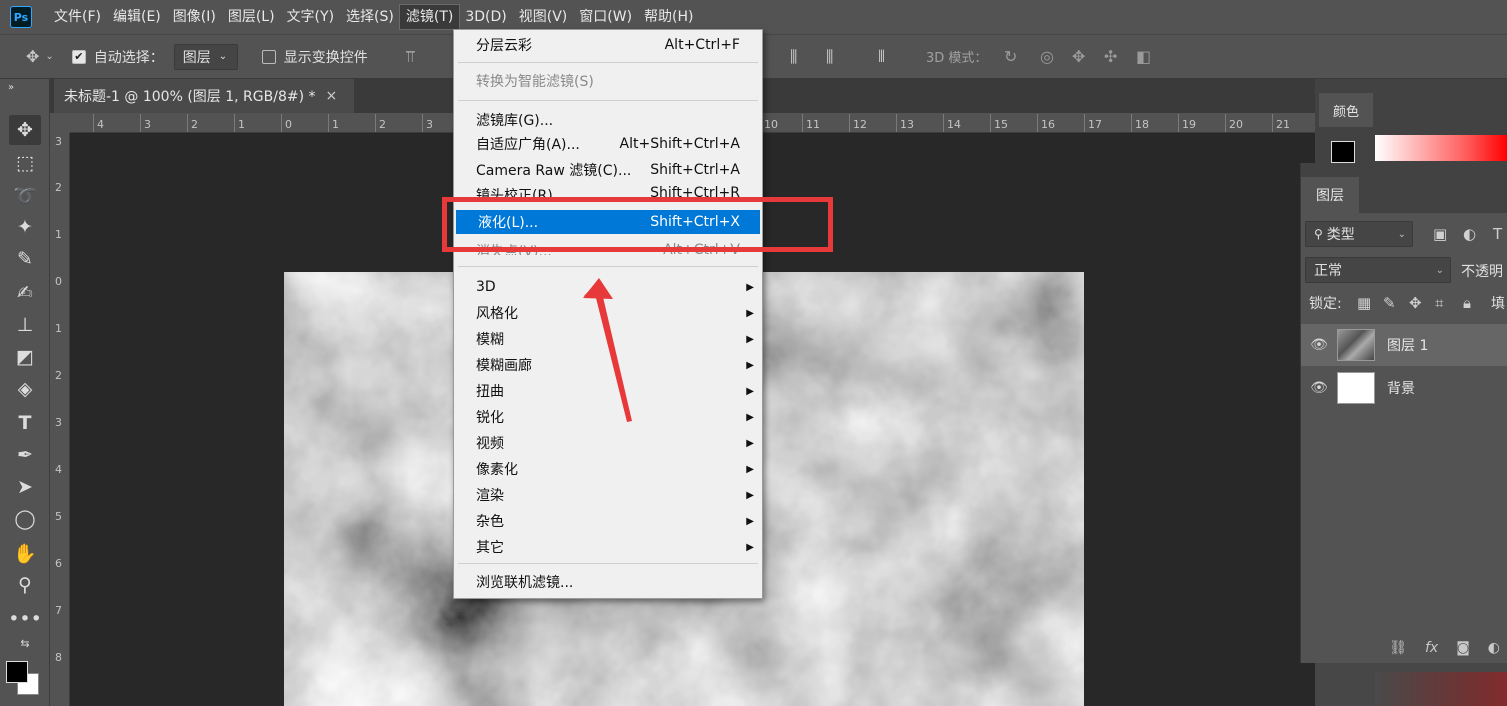  What do you see at coordinates (268, 56) in the screenshot?
I see `show-transform-checkbox` at bounding box center [268, 56].